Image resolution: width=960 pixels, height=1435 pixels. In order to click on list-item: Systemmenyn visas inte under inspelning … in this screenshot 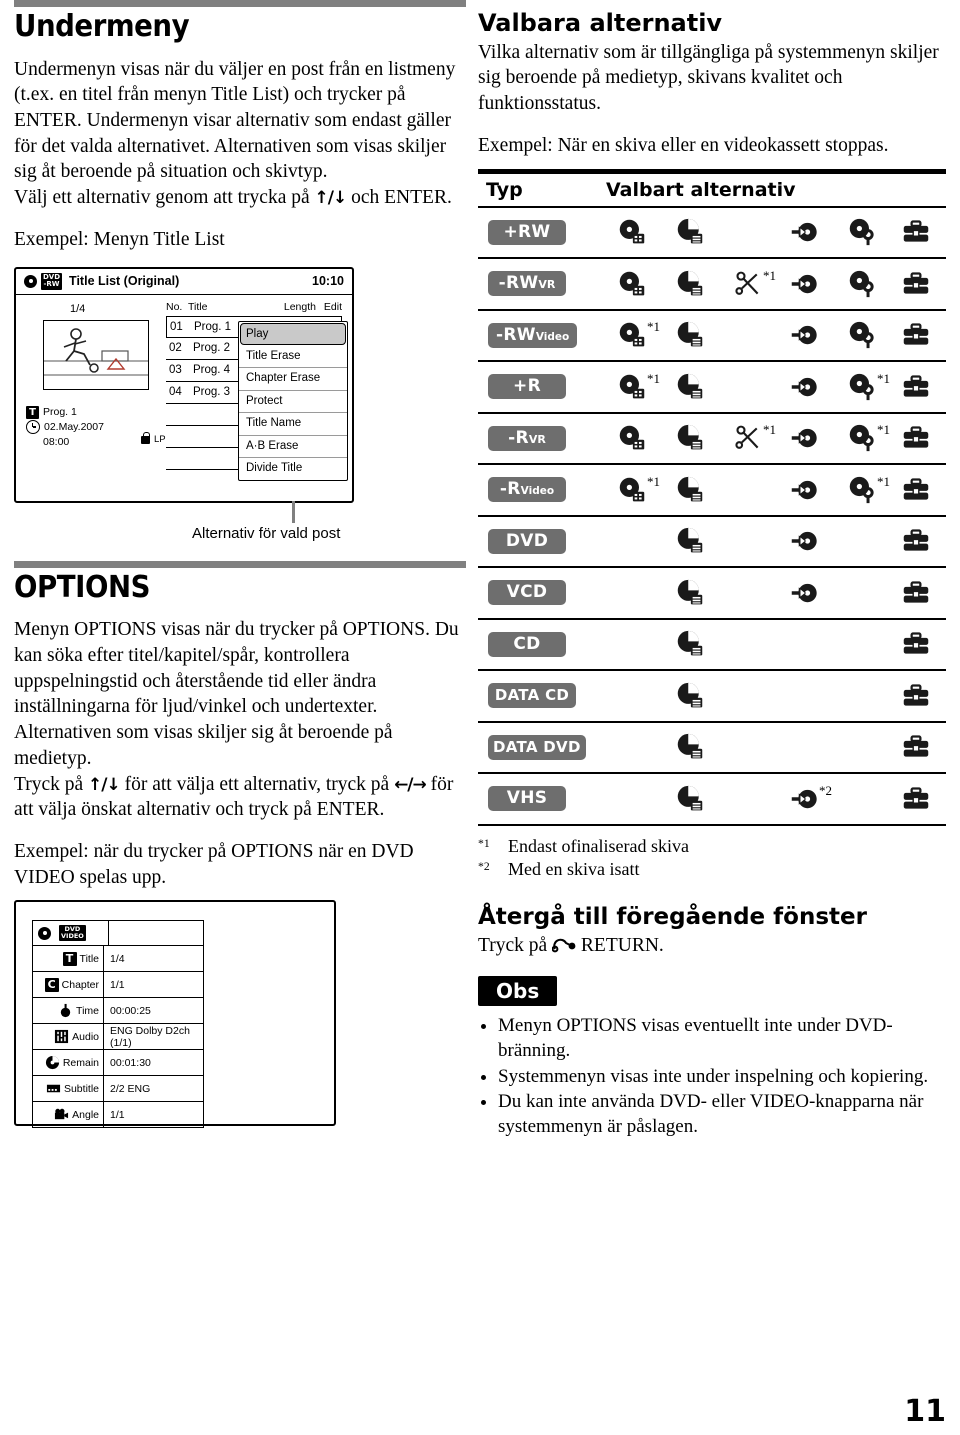, I will do `click(722, 1077)`.